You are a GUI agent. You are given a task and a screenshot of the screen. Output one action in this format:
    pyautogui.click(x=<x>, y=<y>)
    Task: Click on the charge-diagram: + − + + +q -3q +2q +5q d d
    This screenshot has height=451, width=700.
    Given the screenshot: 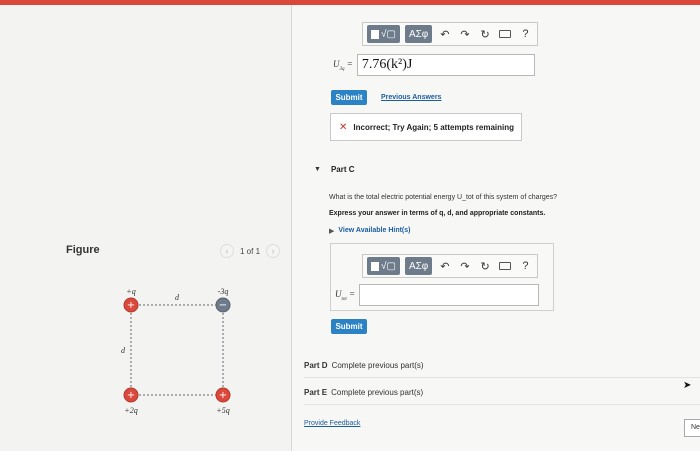 What is the action you would take?
    pyautogui.click(x=176, y=351)
    